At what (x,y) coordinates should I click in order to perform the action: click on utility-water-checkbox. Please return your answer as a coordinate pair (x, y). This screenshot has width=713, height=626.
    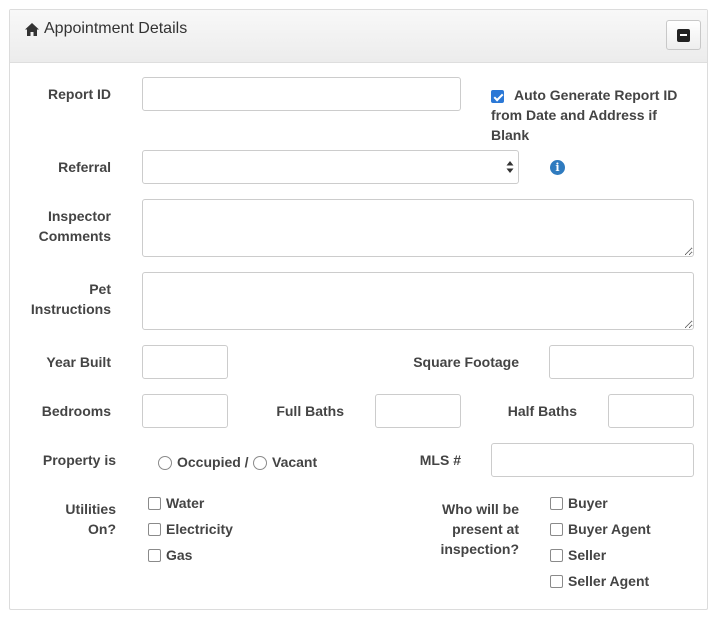
    Looking at the image, I should click on (154, 503).